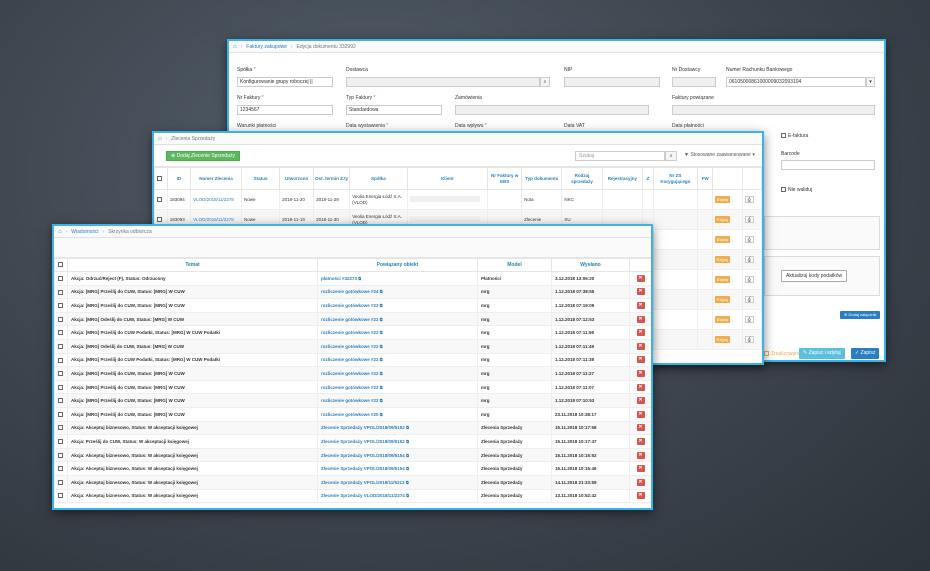 The image size is (930, 571). What do you see at coordinates (397, 414) in the screenshot?
I see `cell-obiekt-link: rozliczenie gotówkowe #20 ⧉` at bounding box center [397, 414].